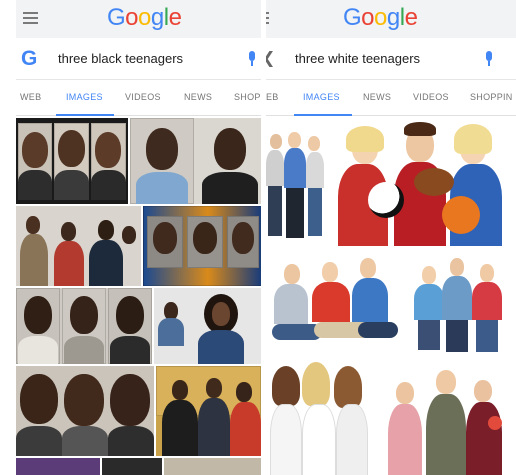 This screenshot has height=475, width=516. Describe the element at coordinates (491, 97) in the screenshot. I see `tab-shopping: SHOPPIN` at that location.